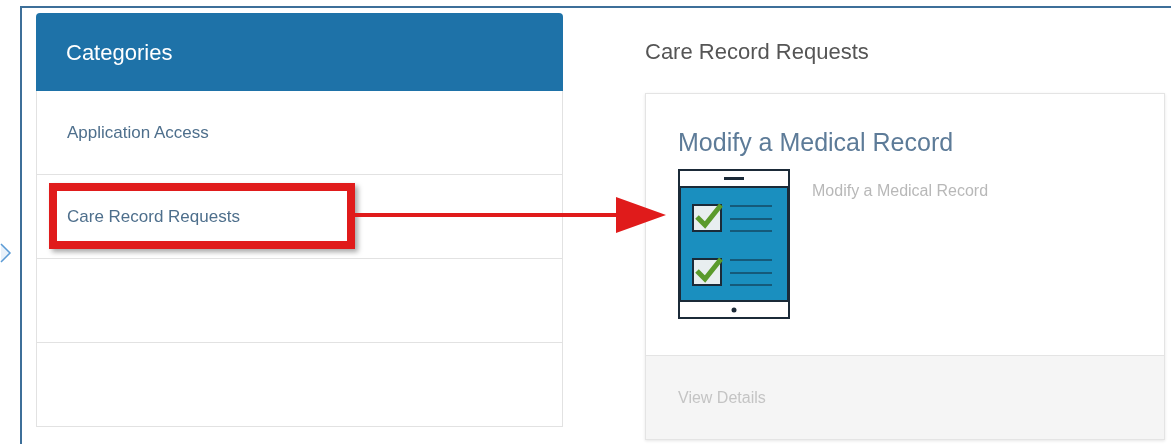 The image size is (1171, 444). Describe the element at coordinates (757, 52) in the screenshot. I see `section-title: Care Record Requests` at that location.